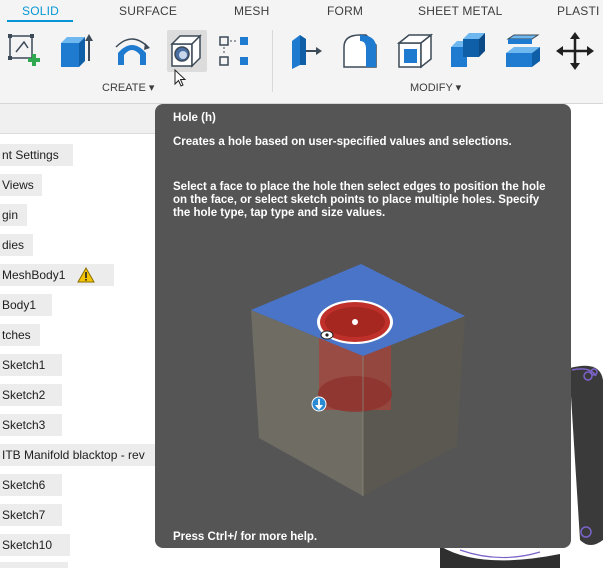 Image resolution: width=603 pixels, height=568 pixels. Describe the element at coordinates (24, 425) in the screenshot. I see `node-label: Sketch3` at that location.